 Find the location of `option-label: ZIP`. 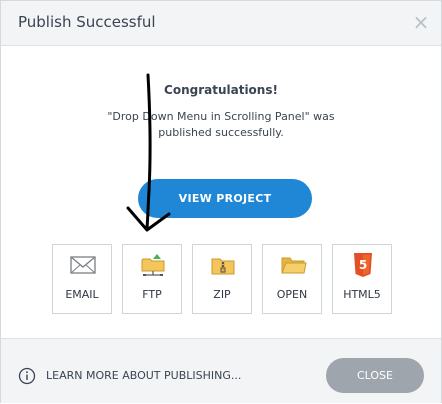

option-label: ZIP is located at coordinates (222, 294).